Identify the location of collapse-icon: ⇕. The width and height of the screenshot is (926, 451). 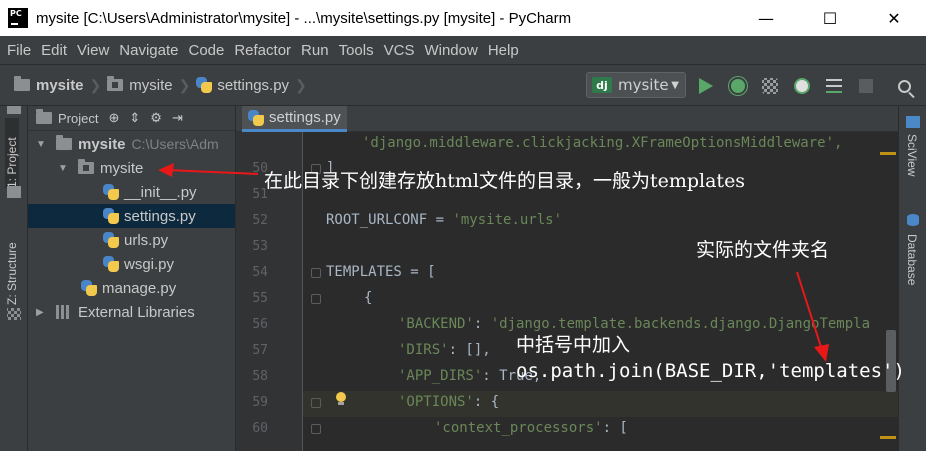
(134, 118).